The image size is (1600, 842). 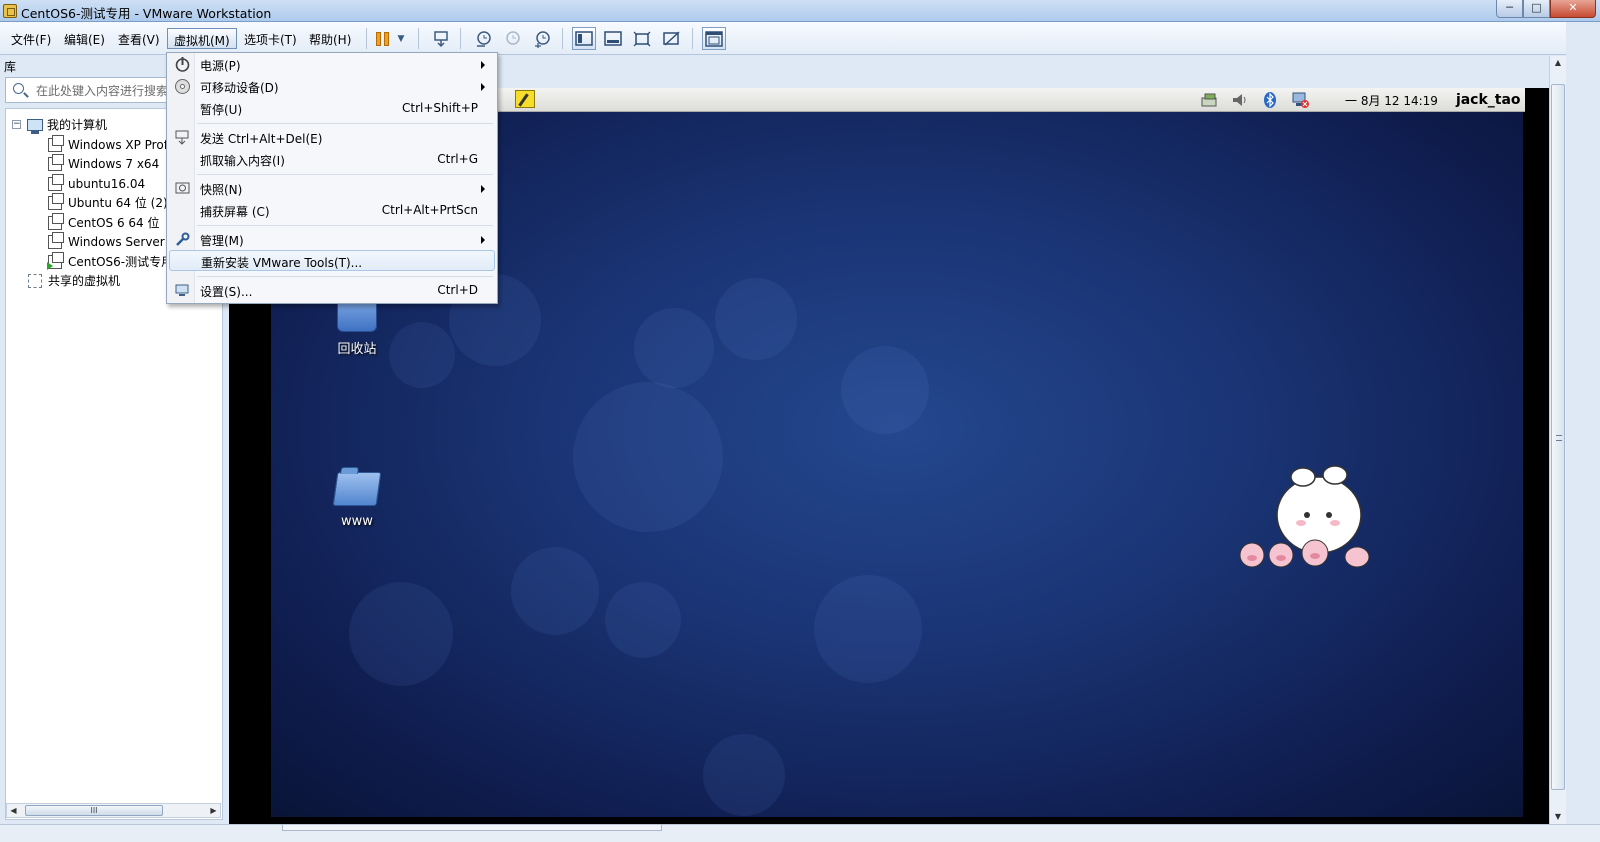 I want to click on status-bar, so click(x=800, y=833).